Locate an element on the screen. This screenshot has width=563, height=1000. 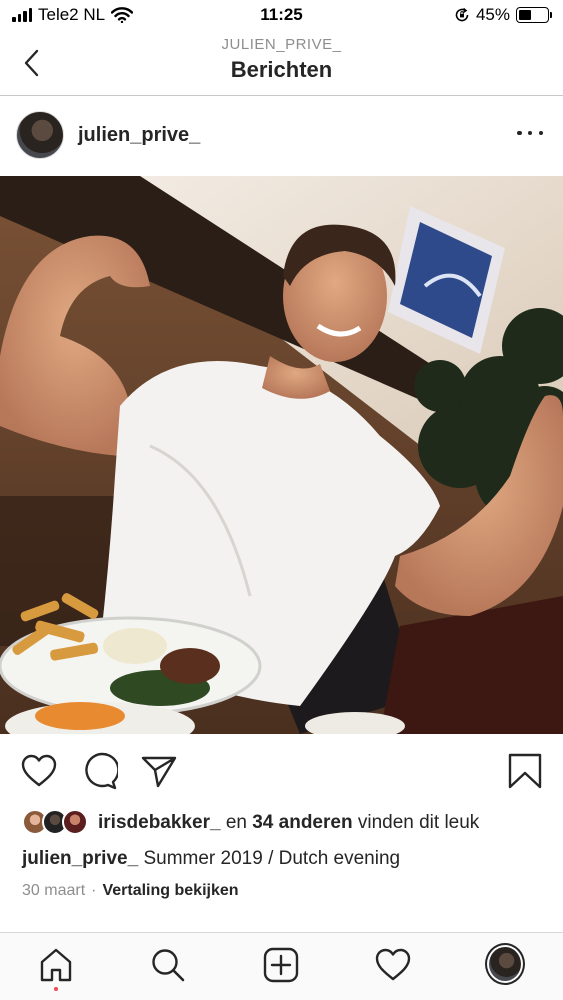
likes-suffix: vinden dit leuk is located at coordinates (418, 822).